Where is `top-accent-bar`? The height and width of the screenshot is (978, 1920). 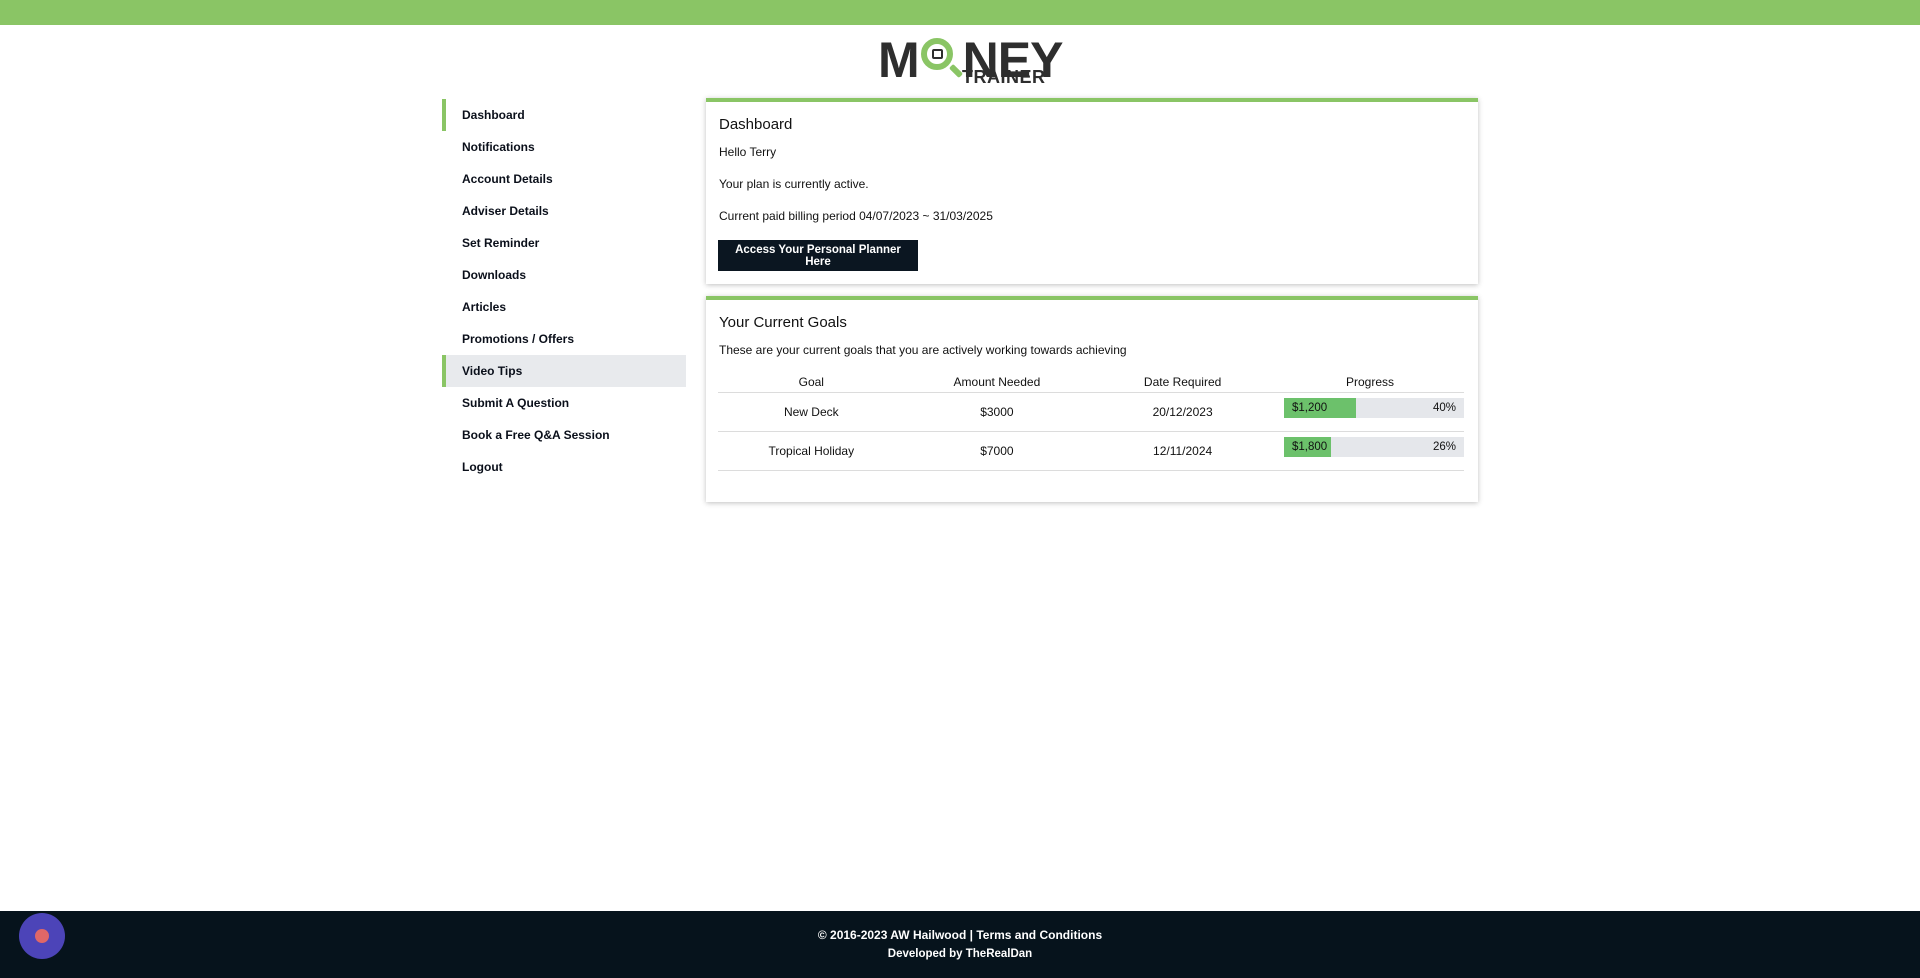 top-accent-bar is located at coordinates (960, 12).